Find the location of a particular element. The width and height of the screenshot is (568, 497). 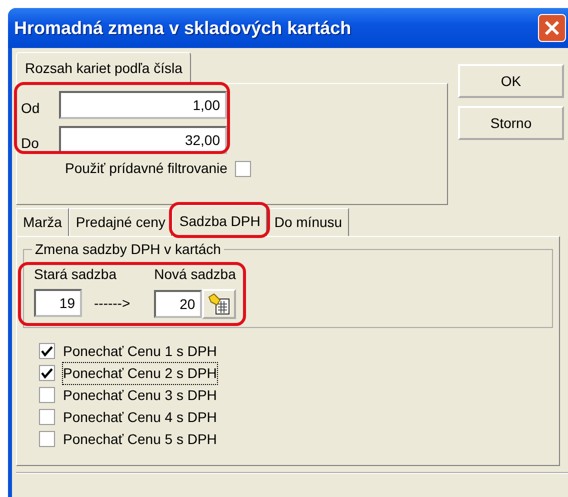

field-label: Do is located at coordinates (30, 143).